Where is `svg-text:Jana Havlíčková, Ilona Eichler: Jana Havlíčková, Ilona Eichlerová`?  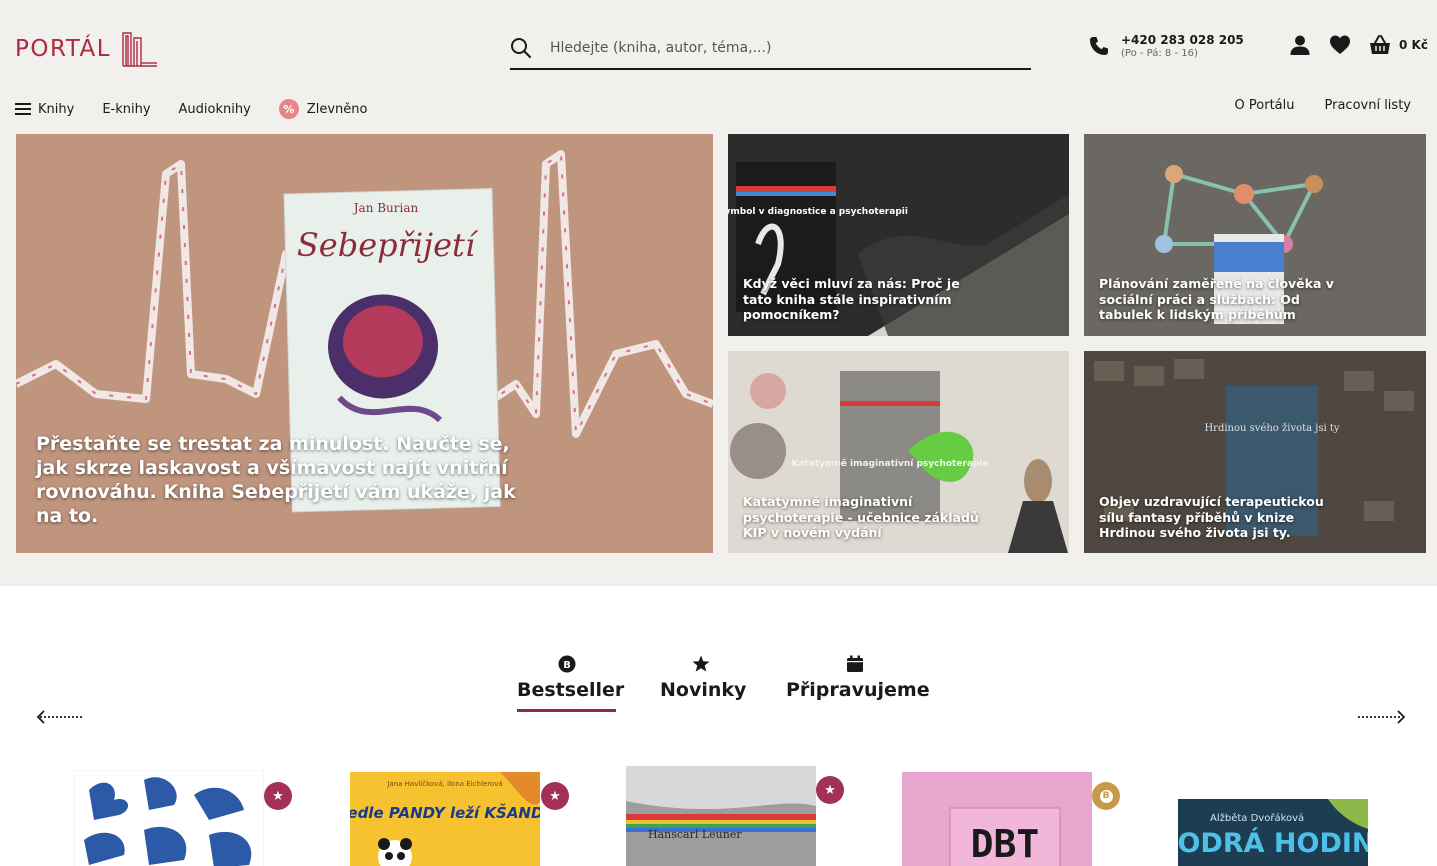 svg-text:Jana Havlíčková, Ilona Eichler: Jana Havlíčková, Ilona Eichlerová is located at coordinates (444, 784).